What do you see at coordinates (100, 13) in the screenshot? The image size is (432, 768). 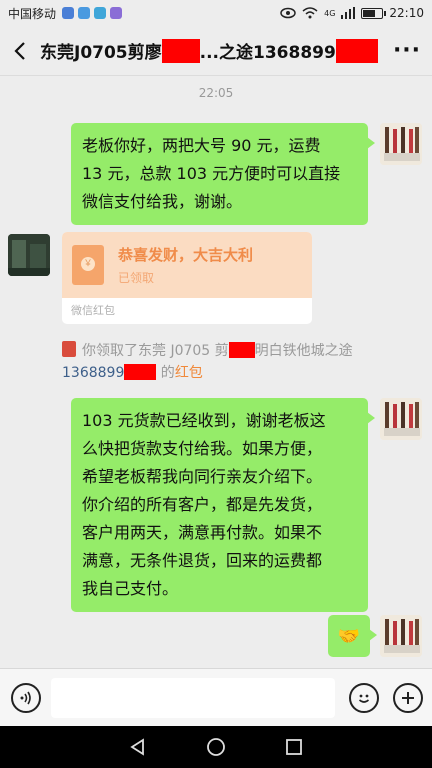 I see `tool-app-icon` at bounding box center [100, 13].